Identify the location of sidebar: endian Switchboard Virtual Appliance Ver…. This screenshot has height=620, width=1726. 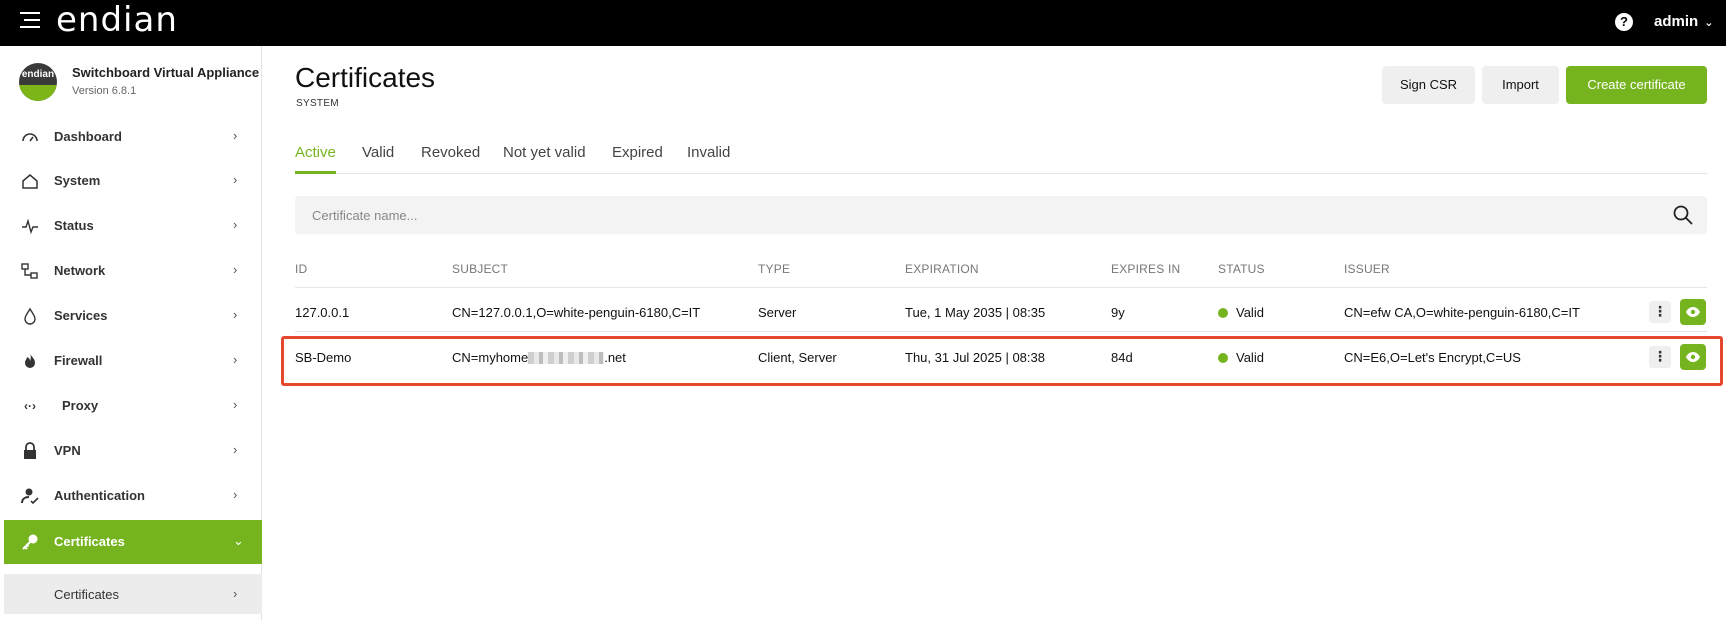
(133, 333).